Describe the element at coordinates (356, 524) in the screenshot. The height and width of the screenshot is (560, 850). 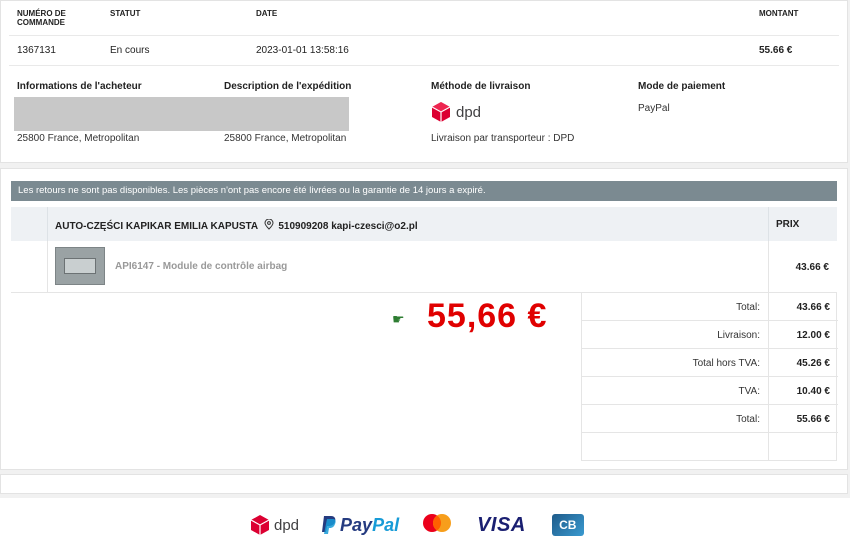
I see `paypal-pay-text: Pay` at that location.